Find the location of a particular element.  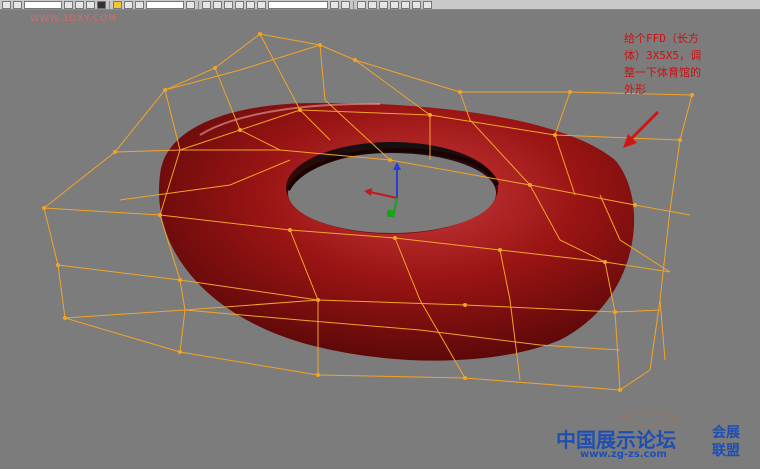

render-setup-icon is located at coordinates (405, 4).